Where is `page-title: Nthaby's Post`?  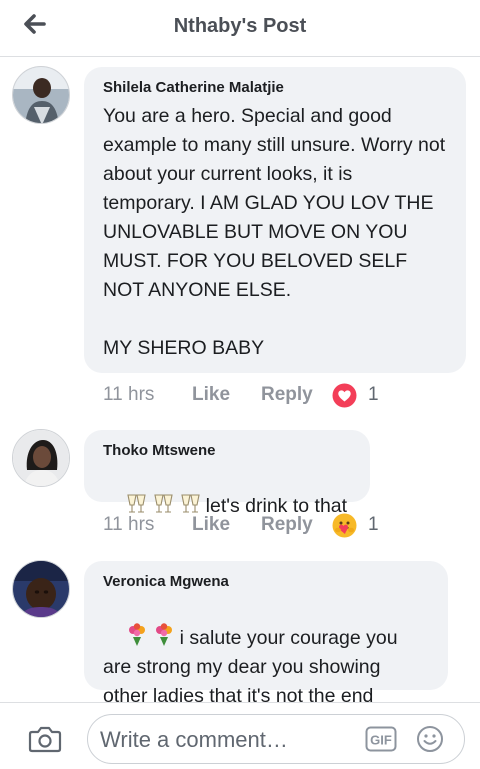
page-title: Nthaby's Post is located at coordinates (240, 26).